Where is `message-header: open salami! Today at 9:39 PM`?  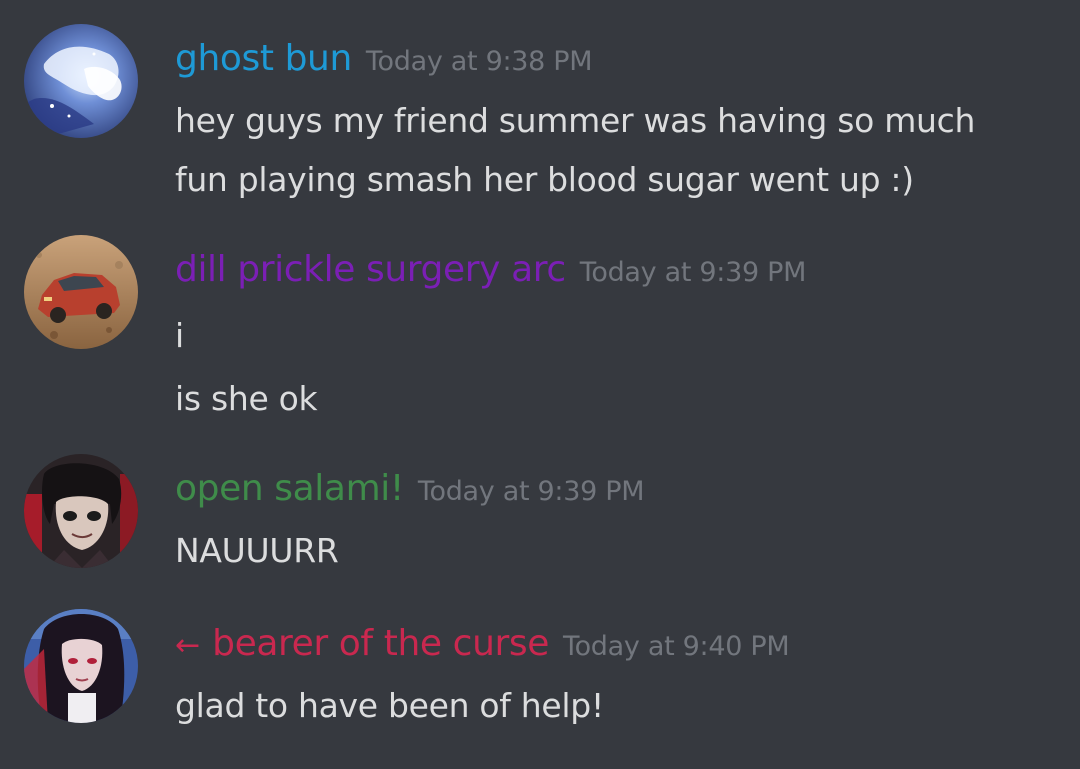
message-header: open salami! Today at 9:39 PM is located at coordinates (615, 489).